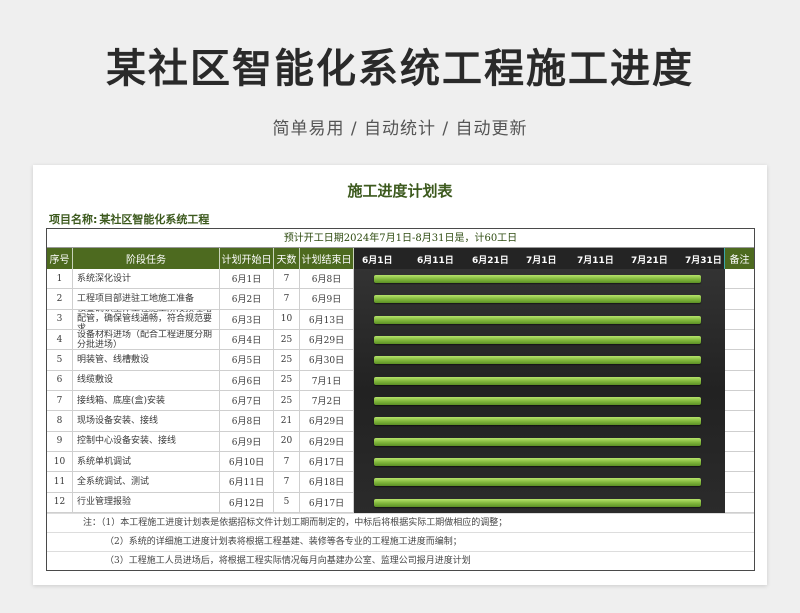 The width and height of the screenshot is (800, 613). What do you see at coordinates (146, 279) in the screenshot?
I see `row-task: 系统深化设计` at bounding box center [146, 279].